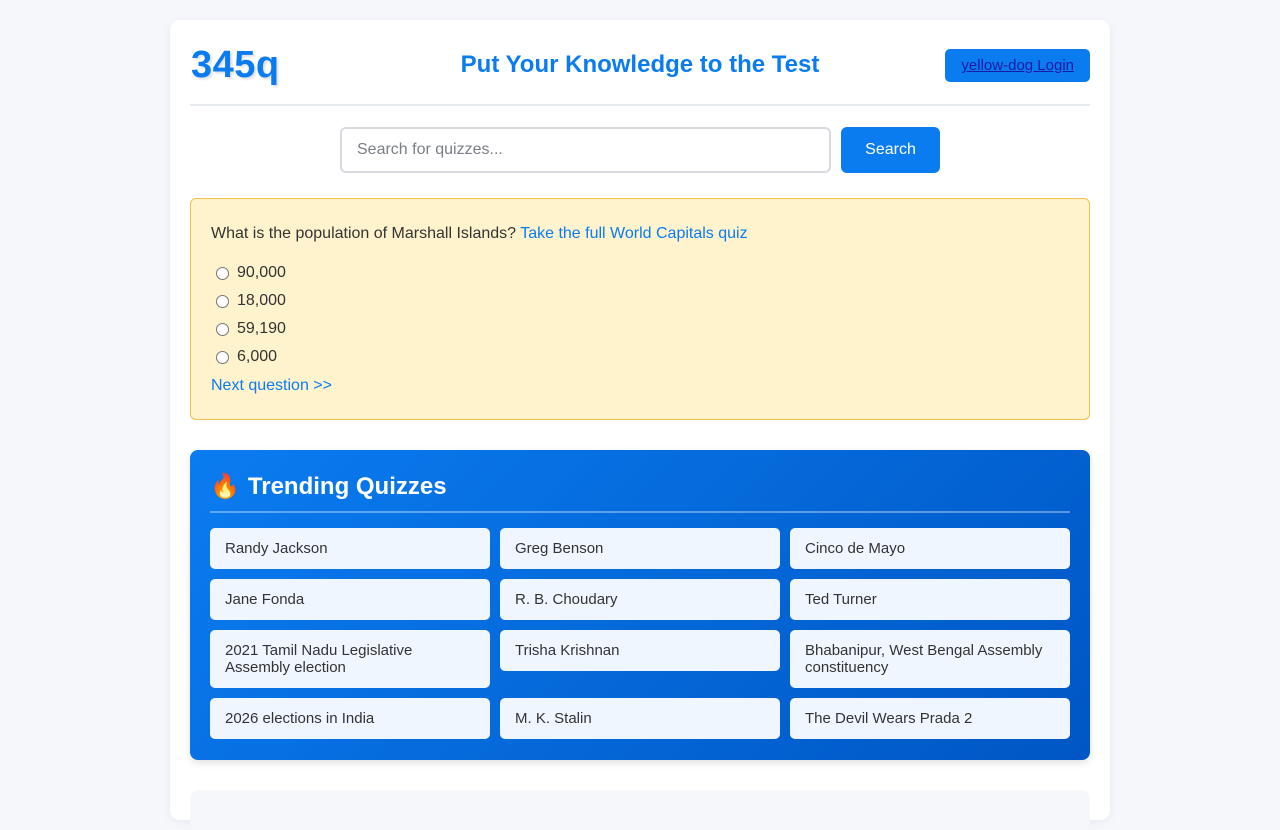  What do you see at coordinates (930, 599) in the screenshot?
I see `trending-quiz-card: Ted Turner` at bounding box center [930, 599].